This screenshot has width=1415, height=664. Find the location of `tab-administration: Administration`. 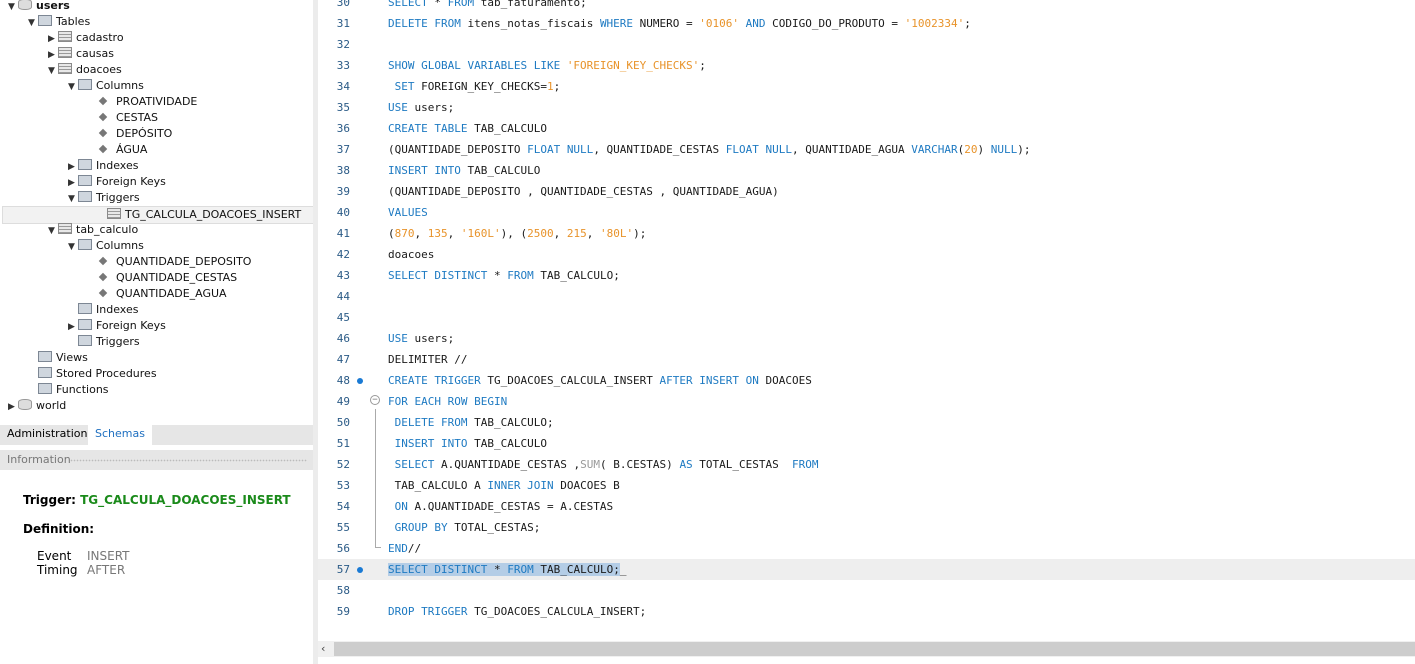

tab-administration: Administration is located at coordinates (47, 435).